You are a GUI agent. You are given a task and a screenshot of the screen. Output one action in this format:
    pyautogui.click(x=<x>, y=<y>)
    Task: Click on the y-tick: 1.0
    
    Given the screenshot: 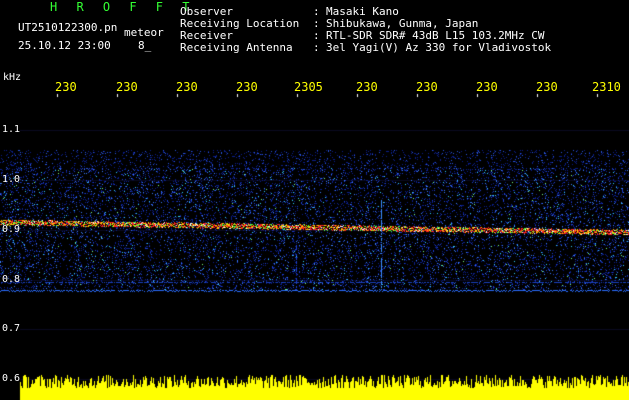 What is the action you would take?
    pyautogui.click(x=11, y=179)
    